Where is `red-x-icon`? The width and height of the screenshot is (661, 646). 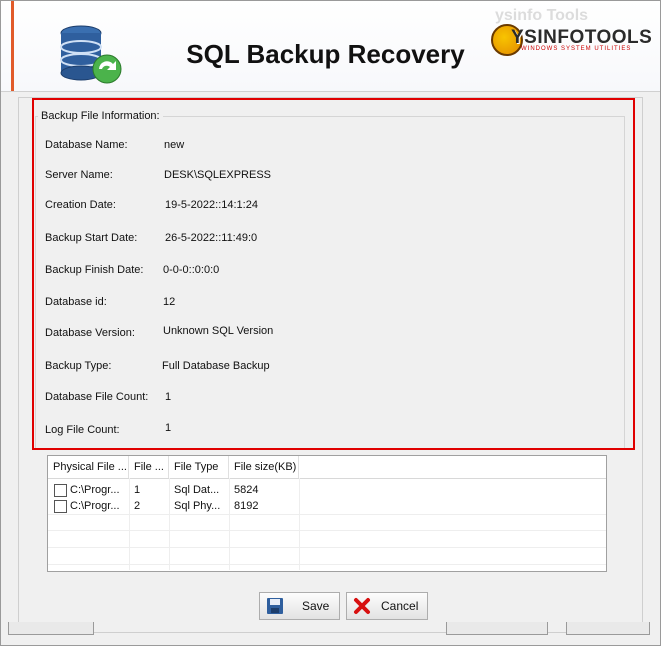
red-x-icon is located at coordinates (362, 606).